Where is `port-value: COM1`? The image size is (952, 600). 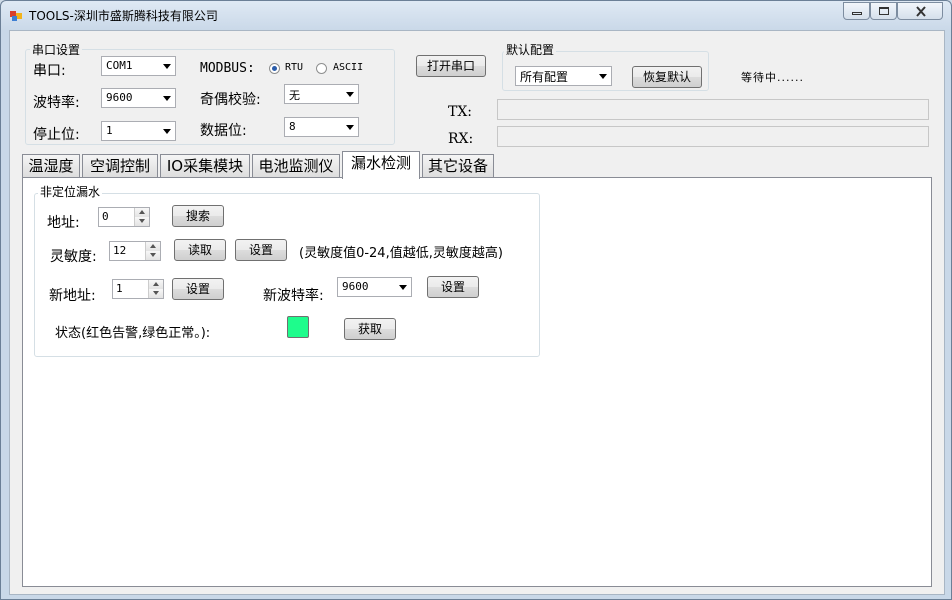
port-value: COM1 is located at coordinates (119, 65).